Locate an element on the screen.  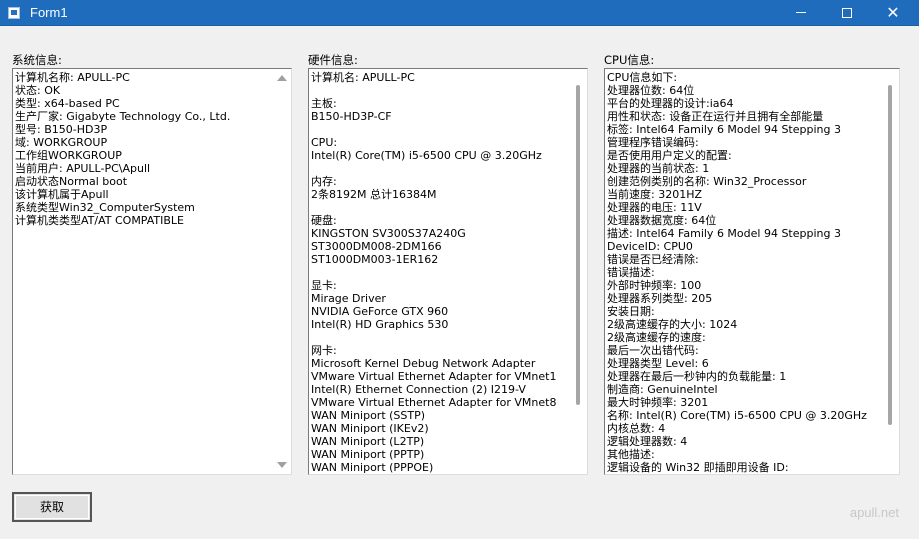
text-line: 逻辑处理器数: 4 is located at coordinates (647, 441).